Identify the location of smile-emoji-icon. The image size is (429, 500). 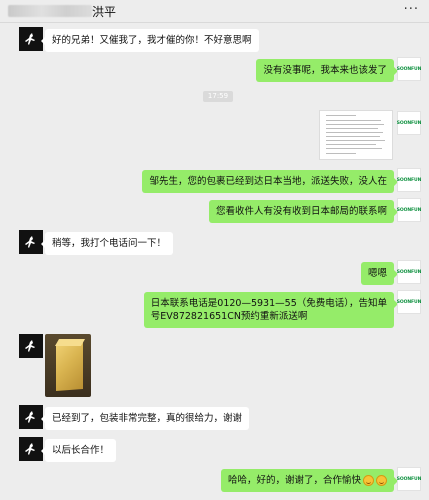
(381, 480).